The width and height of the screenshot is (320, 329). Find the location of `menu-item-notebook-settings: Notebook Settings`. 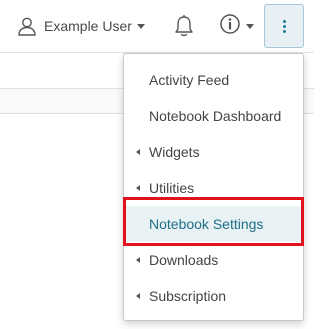

menu-item-notebook-settings: Notebook Settings is located at coordinates (213, 224).